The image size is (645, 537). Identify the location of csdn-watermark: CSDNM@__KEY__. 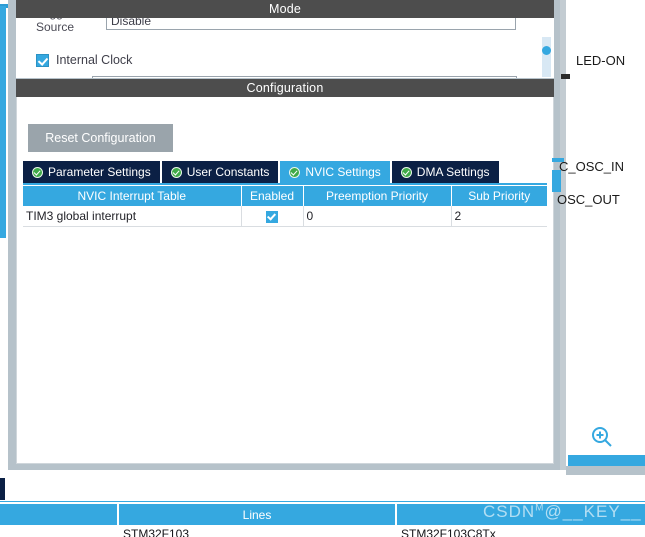
(562, 512).